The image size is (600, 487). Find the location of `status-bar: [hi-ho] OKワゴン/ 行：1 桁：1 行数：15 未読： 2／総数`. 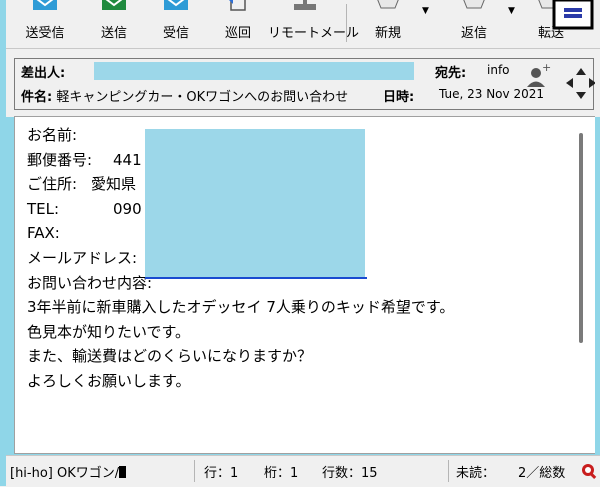

status-bar: [hi-ho] OKワゴン/ 行：1 桁：1 行数：15 未読： 2／総数 is located at coordinates (303, 471).